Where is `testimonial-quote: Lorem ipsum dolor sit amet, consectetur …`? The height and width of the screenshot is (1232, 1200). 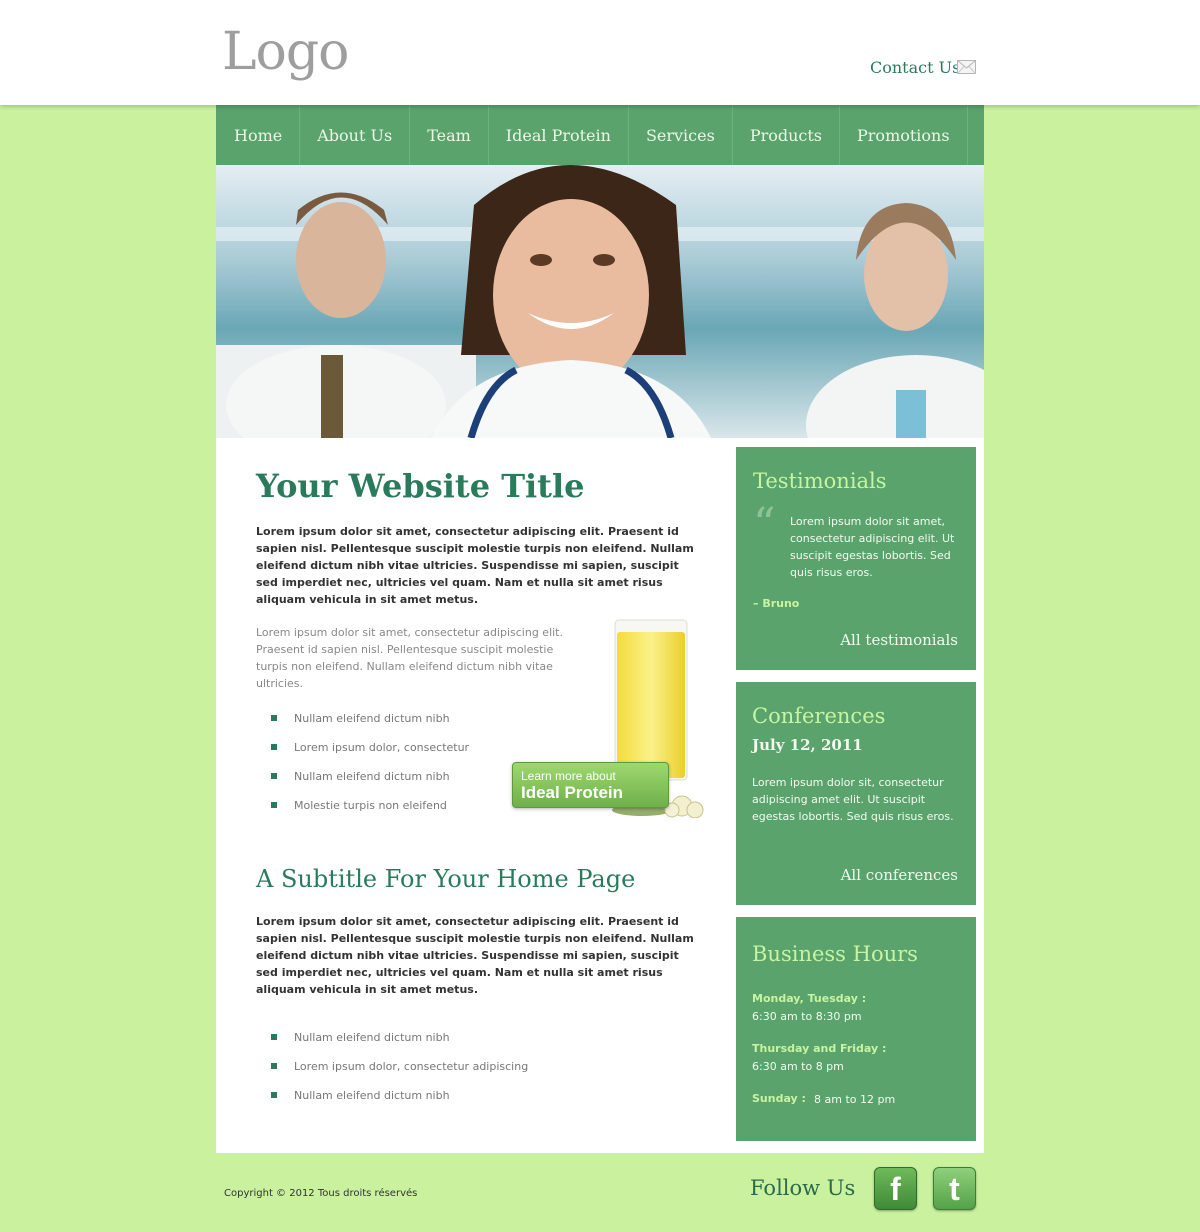
testimonial-quote: Lorem ipsum dolor sit amet, consectetur … is located at coordinates (872, 547).